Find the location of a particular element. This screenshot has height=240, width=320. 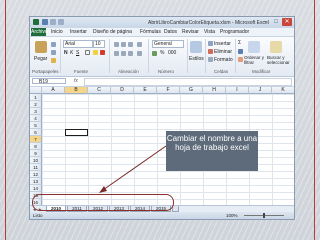

insert-cells-button: Insertar is located at coordinates (222, 44).